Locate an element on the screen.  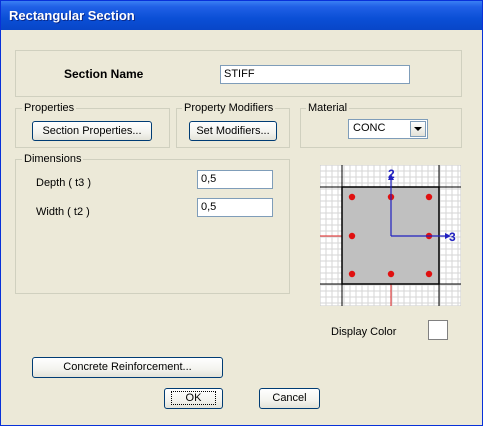
material-select: CONC is located at coordinates (388, 129).